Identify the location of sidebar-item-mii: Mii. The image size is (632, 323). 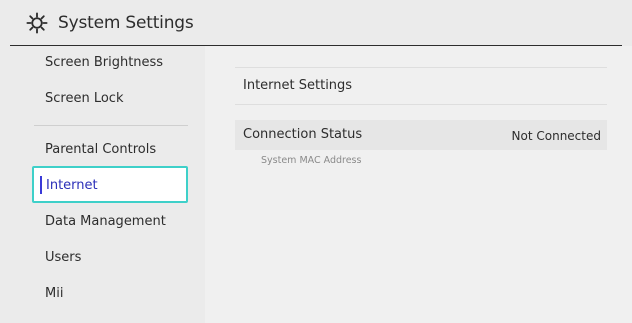
(54, 294).